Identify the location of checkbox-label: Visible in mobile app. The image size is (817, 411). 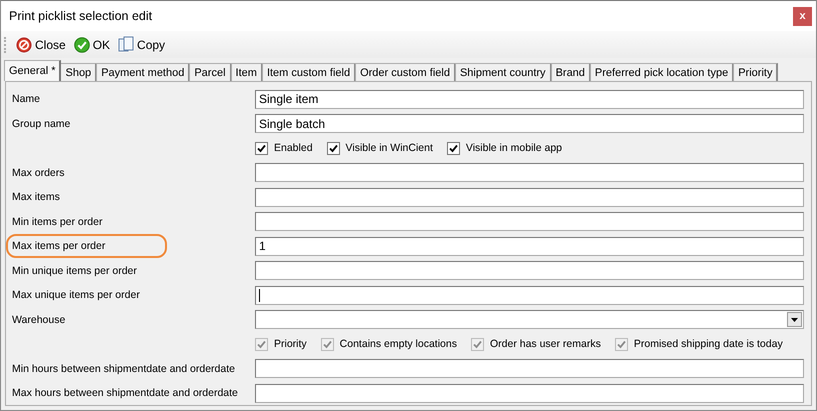
(514, 148).